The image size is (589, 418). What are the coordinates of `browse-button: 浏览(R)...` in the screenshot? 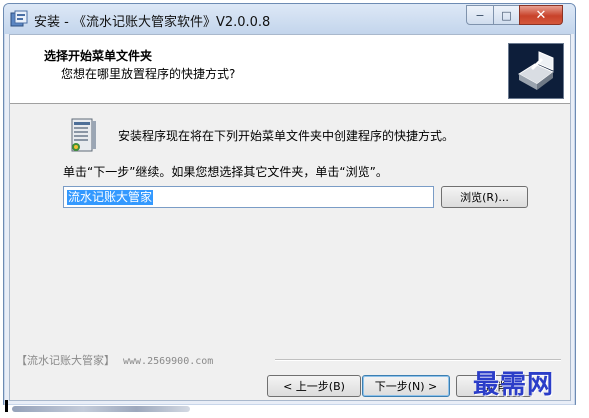 It's located at (484, 197).